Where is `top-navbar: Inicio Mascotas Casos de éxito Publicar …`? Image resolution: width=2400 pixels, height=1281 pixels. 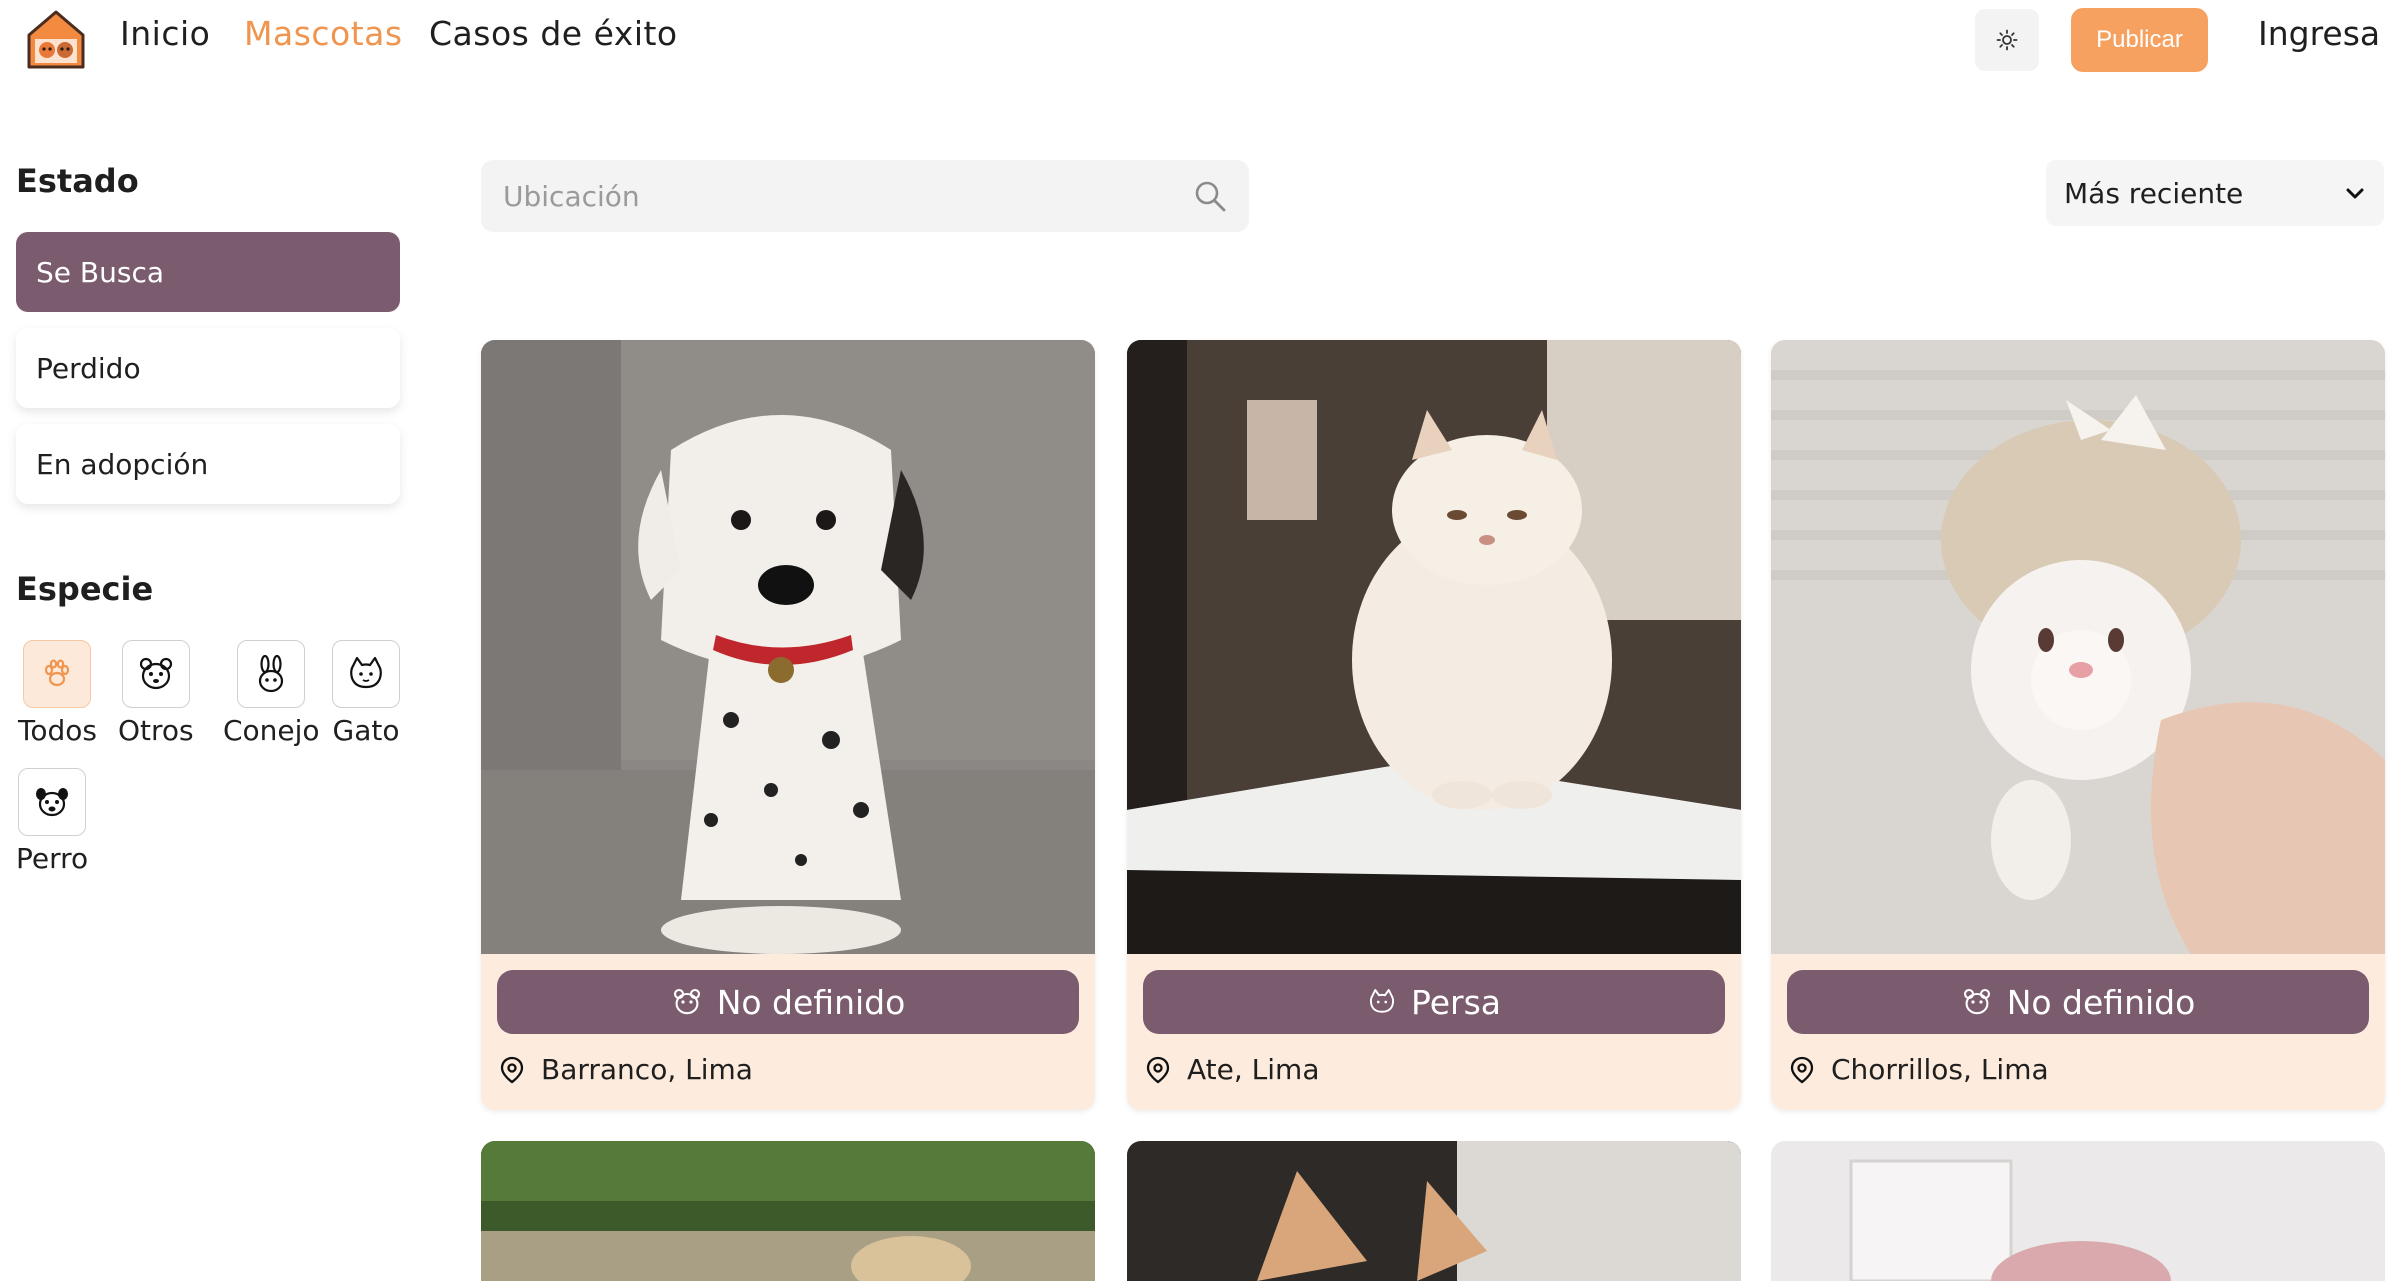 top-navbar: Inicio Mascotas Casos de éxito Publicar … is located at coordinates (1200, 39).